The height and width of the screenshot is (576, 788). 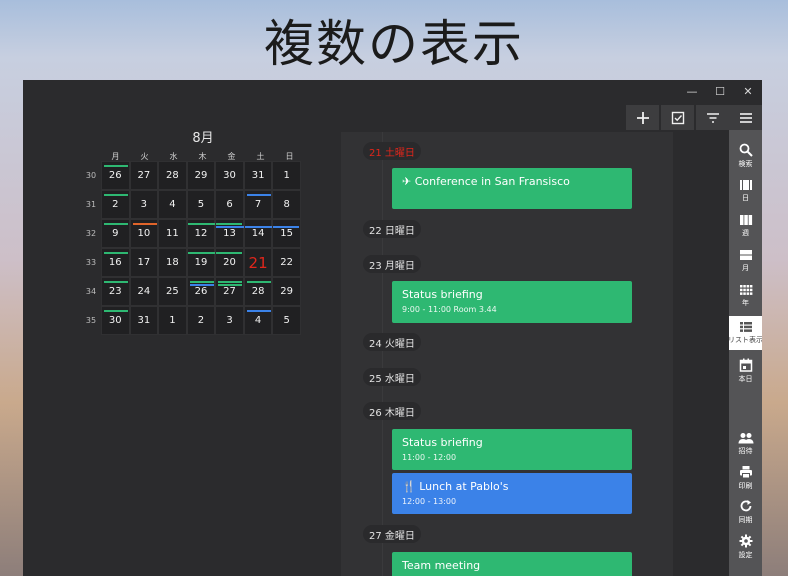 What do you see at coordinates (512, 564) in the screenshot?
I see `event-card: Team meeting` at bounding box center [512, 564].